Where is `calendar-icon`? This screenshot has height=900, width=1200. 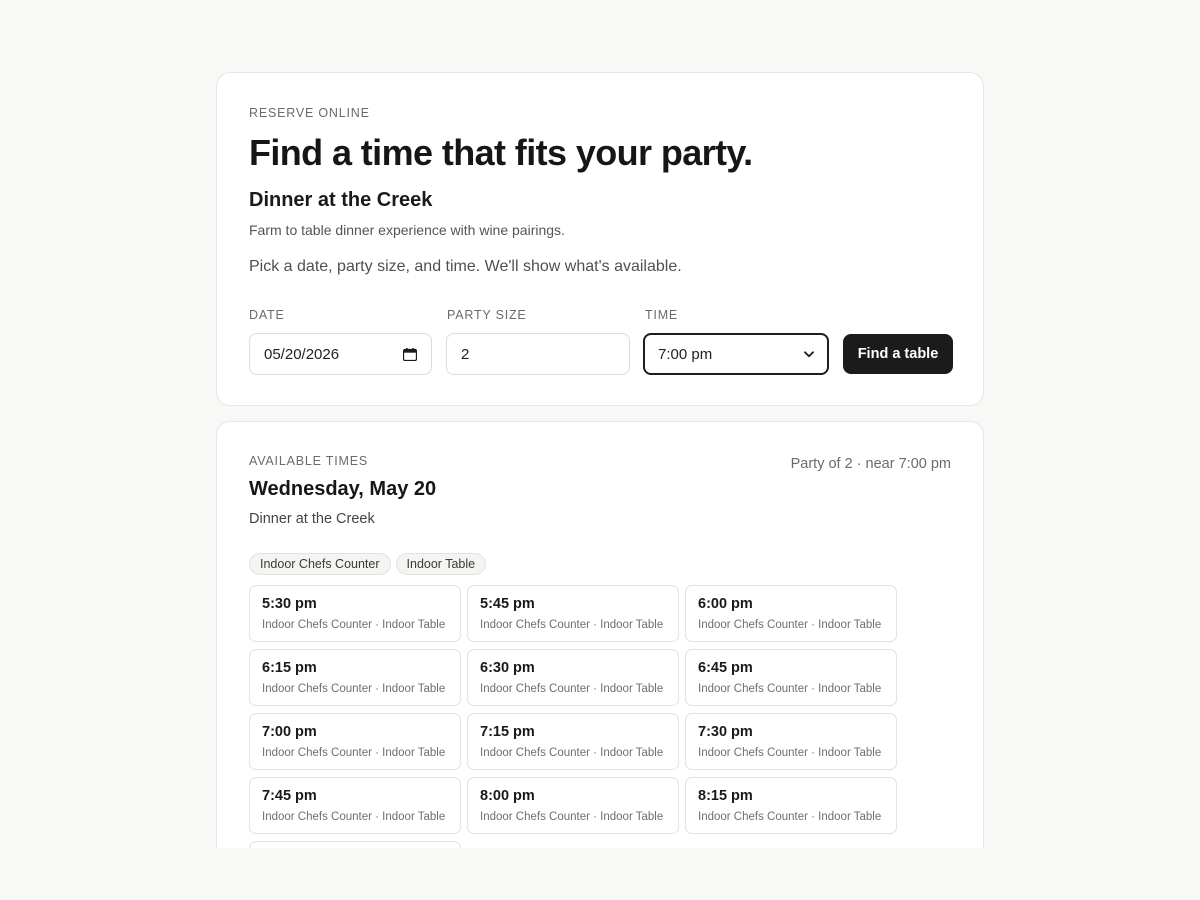
calendar-icon is located at coordinates (410, 354).